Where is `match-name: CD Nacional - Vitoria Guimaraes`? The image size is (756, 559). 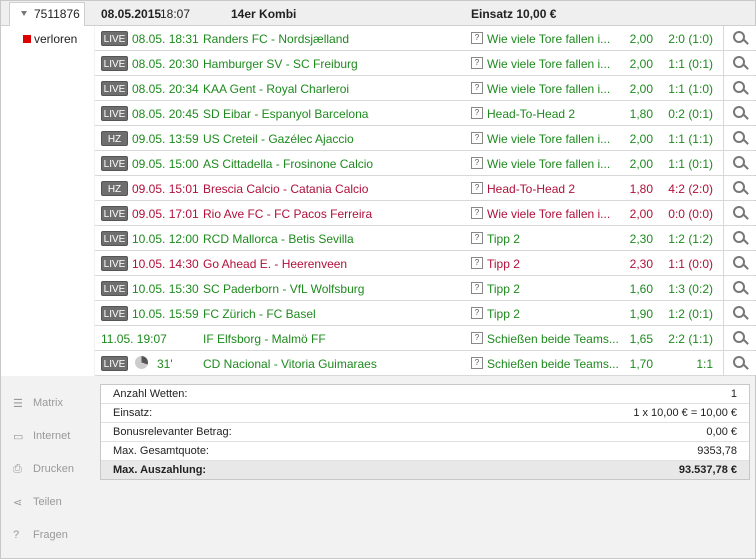 match-name: CD Nacional - Vitoria Guimaraes is located at coordinates (290, 364).